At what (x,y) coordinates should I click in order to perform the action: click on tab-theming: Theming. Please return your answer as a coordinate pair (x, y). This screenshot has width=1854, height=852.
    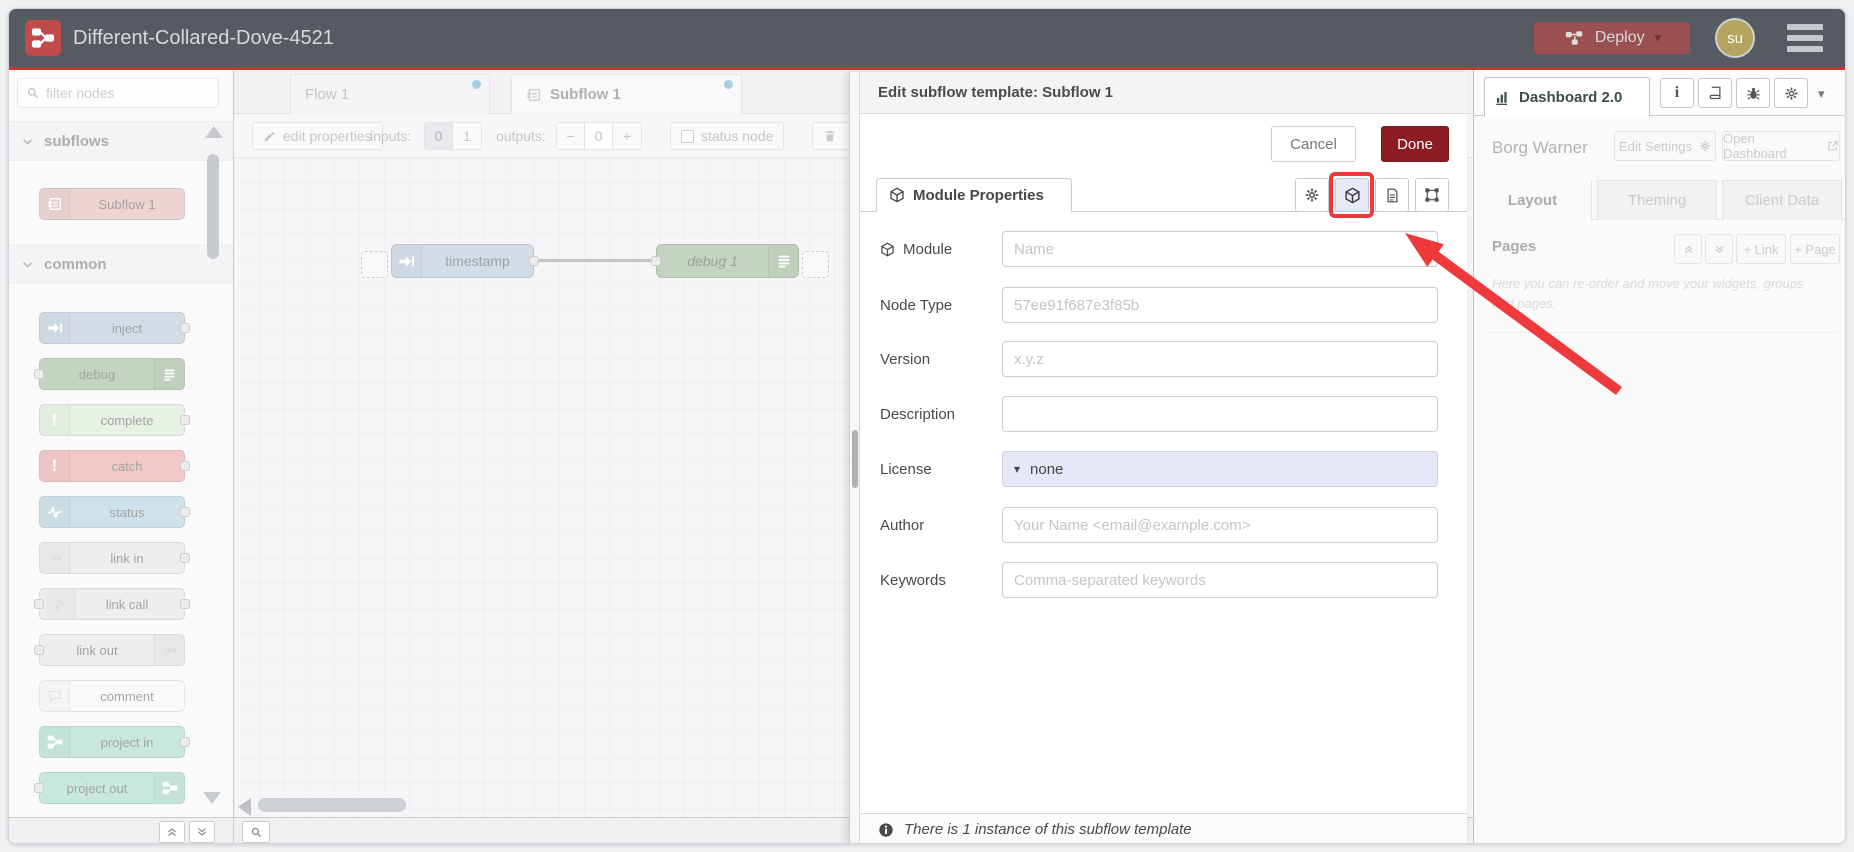
    Looking at the image, I should click on (1657, 200).